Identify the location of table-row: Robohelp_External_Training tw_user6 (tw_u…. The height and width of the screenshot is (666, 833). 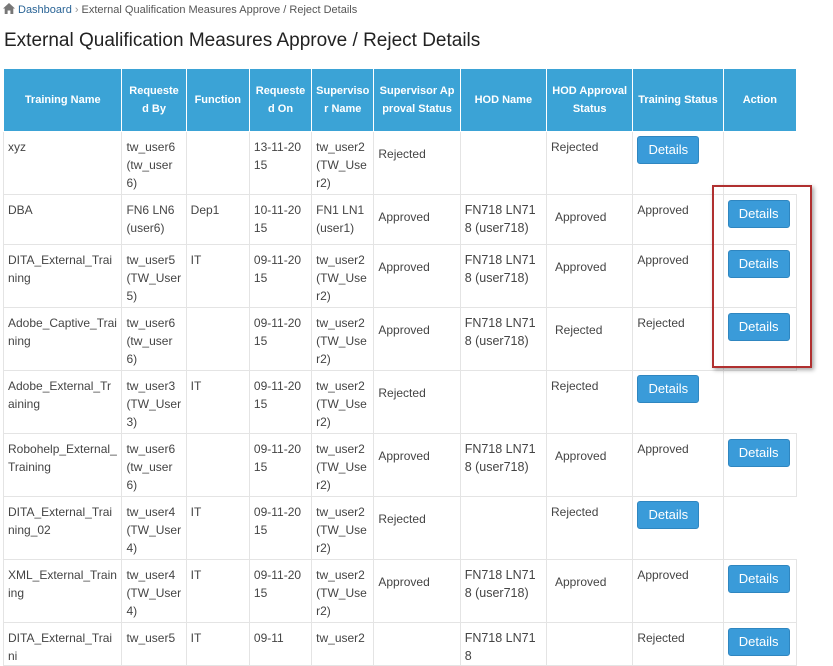
(400, 465).